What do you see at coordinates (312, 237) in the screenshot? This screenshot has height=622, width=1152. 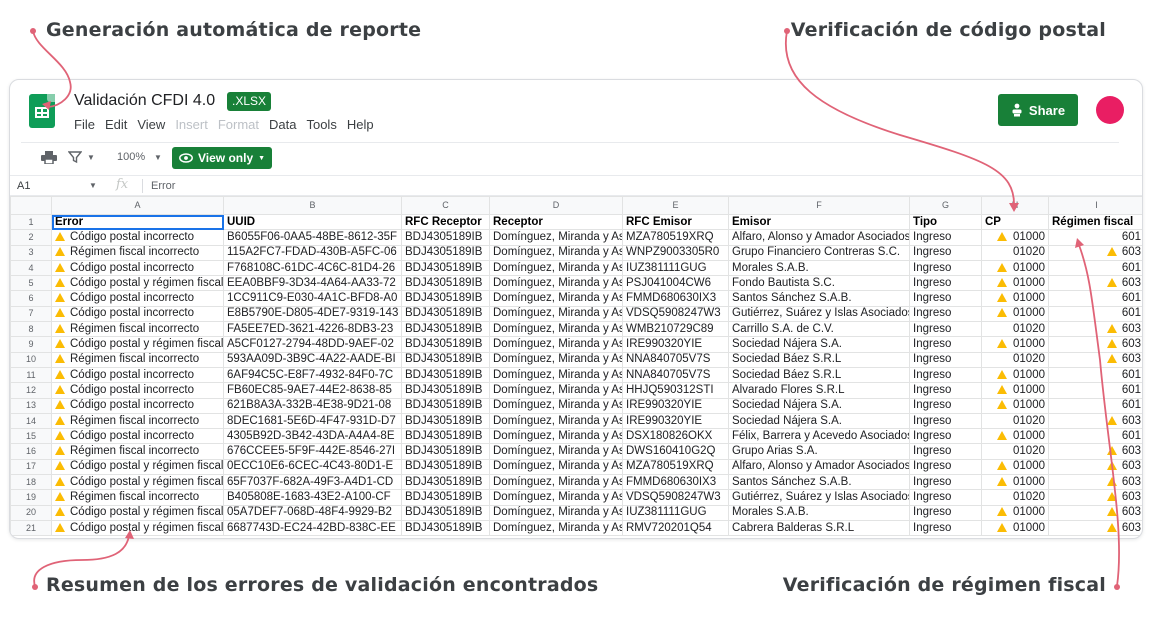 I see `cell-uuid: B6055F06-0AA5-48BE-8612-35F` at bounding box center [312, 237].